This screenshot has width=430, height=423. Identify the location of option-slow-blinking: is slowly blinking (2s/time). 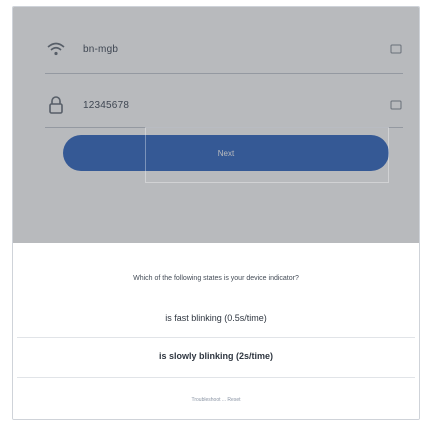
(216, 356).